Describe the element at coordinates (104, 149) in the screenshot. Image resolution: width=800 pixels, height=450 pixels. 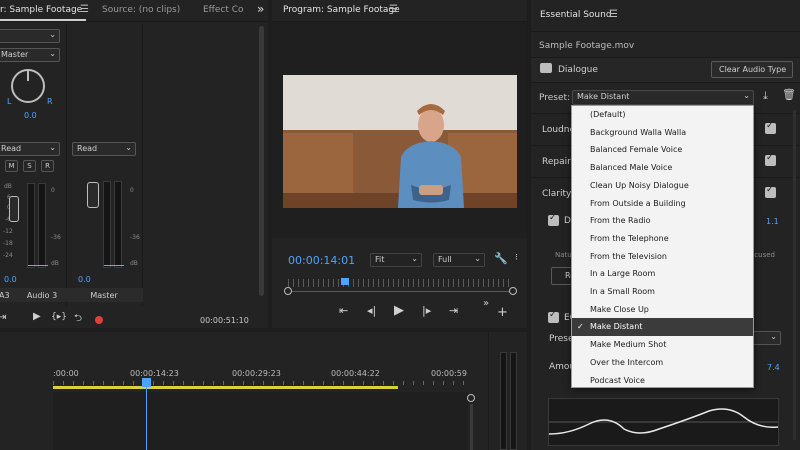
I see `automation-dropdown-2: Read ⌄` at that location.